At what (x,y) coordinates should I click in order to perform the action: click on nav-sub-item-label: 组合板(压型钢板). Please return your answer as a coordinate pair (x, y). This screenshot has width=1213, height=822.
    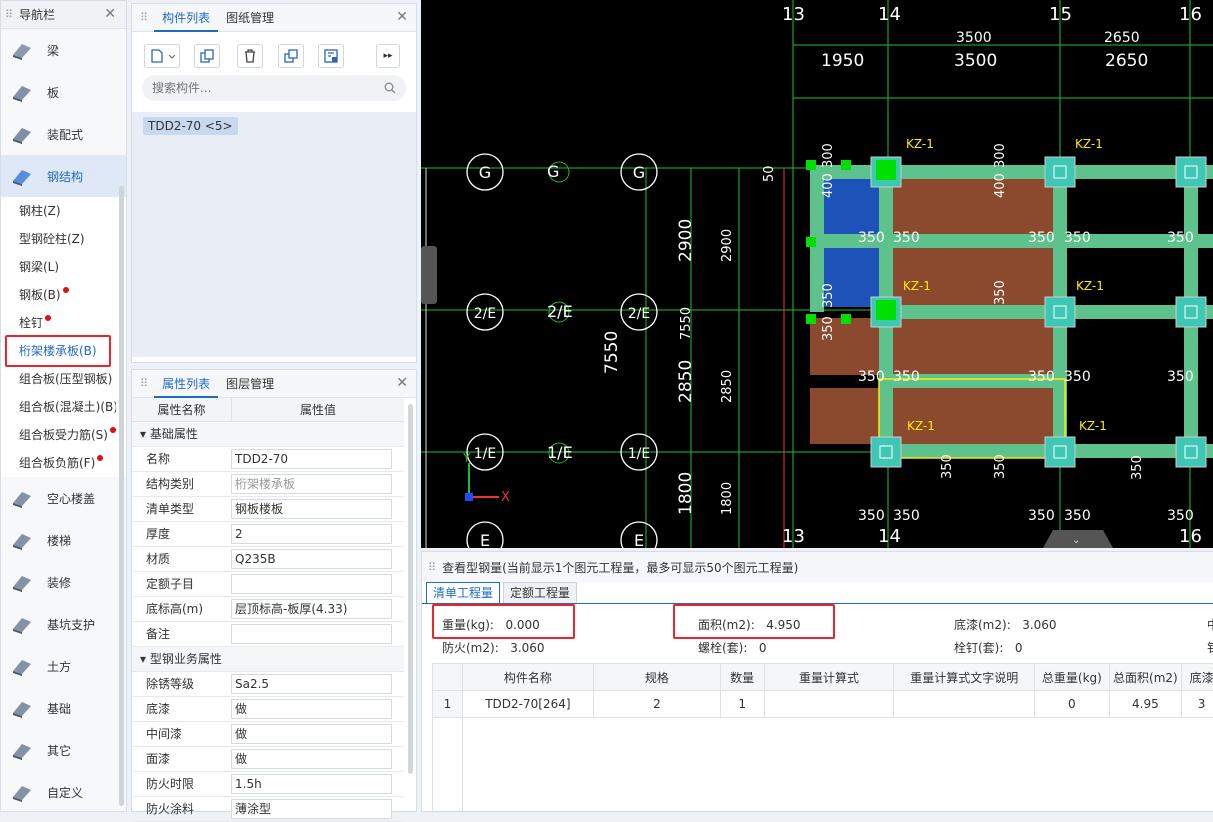
    Looking at the image, I should click on (65, 379).